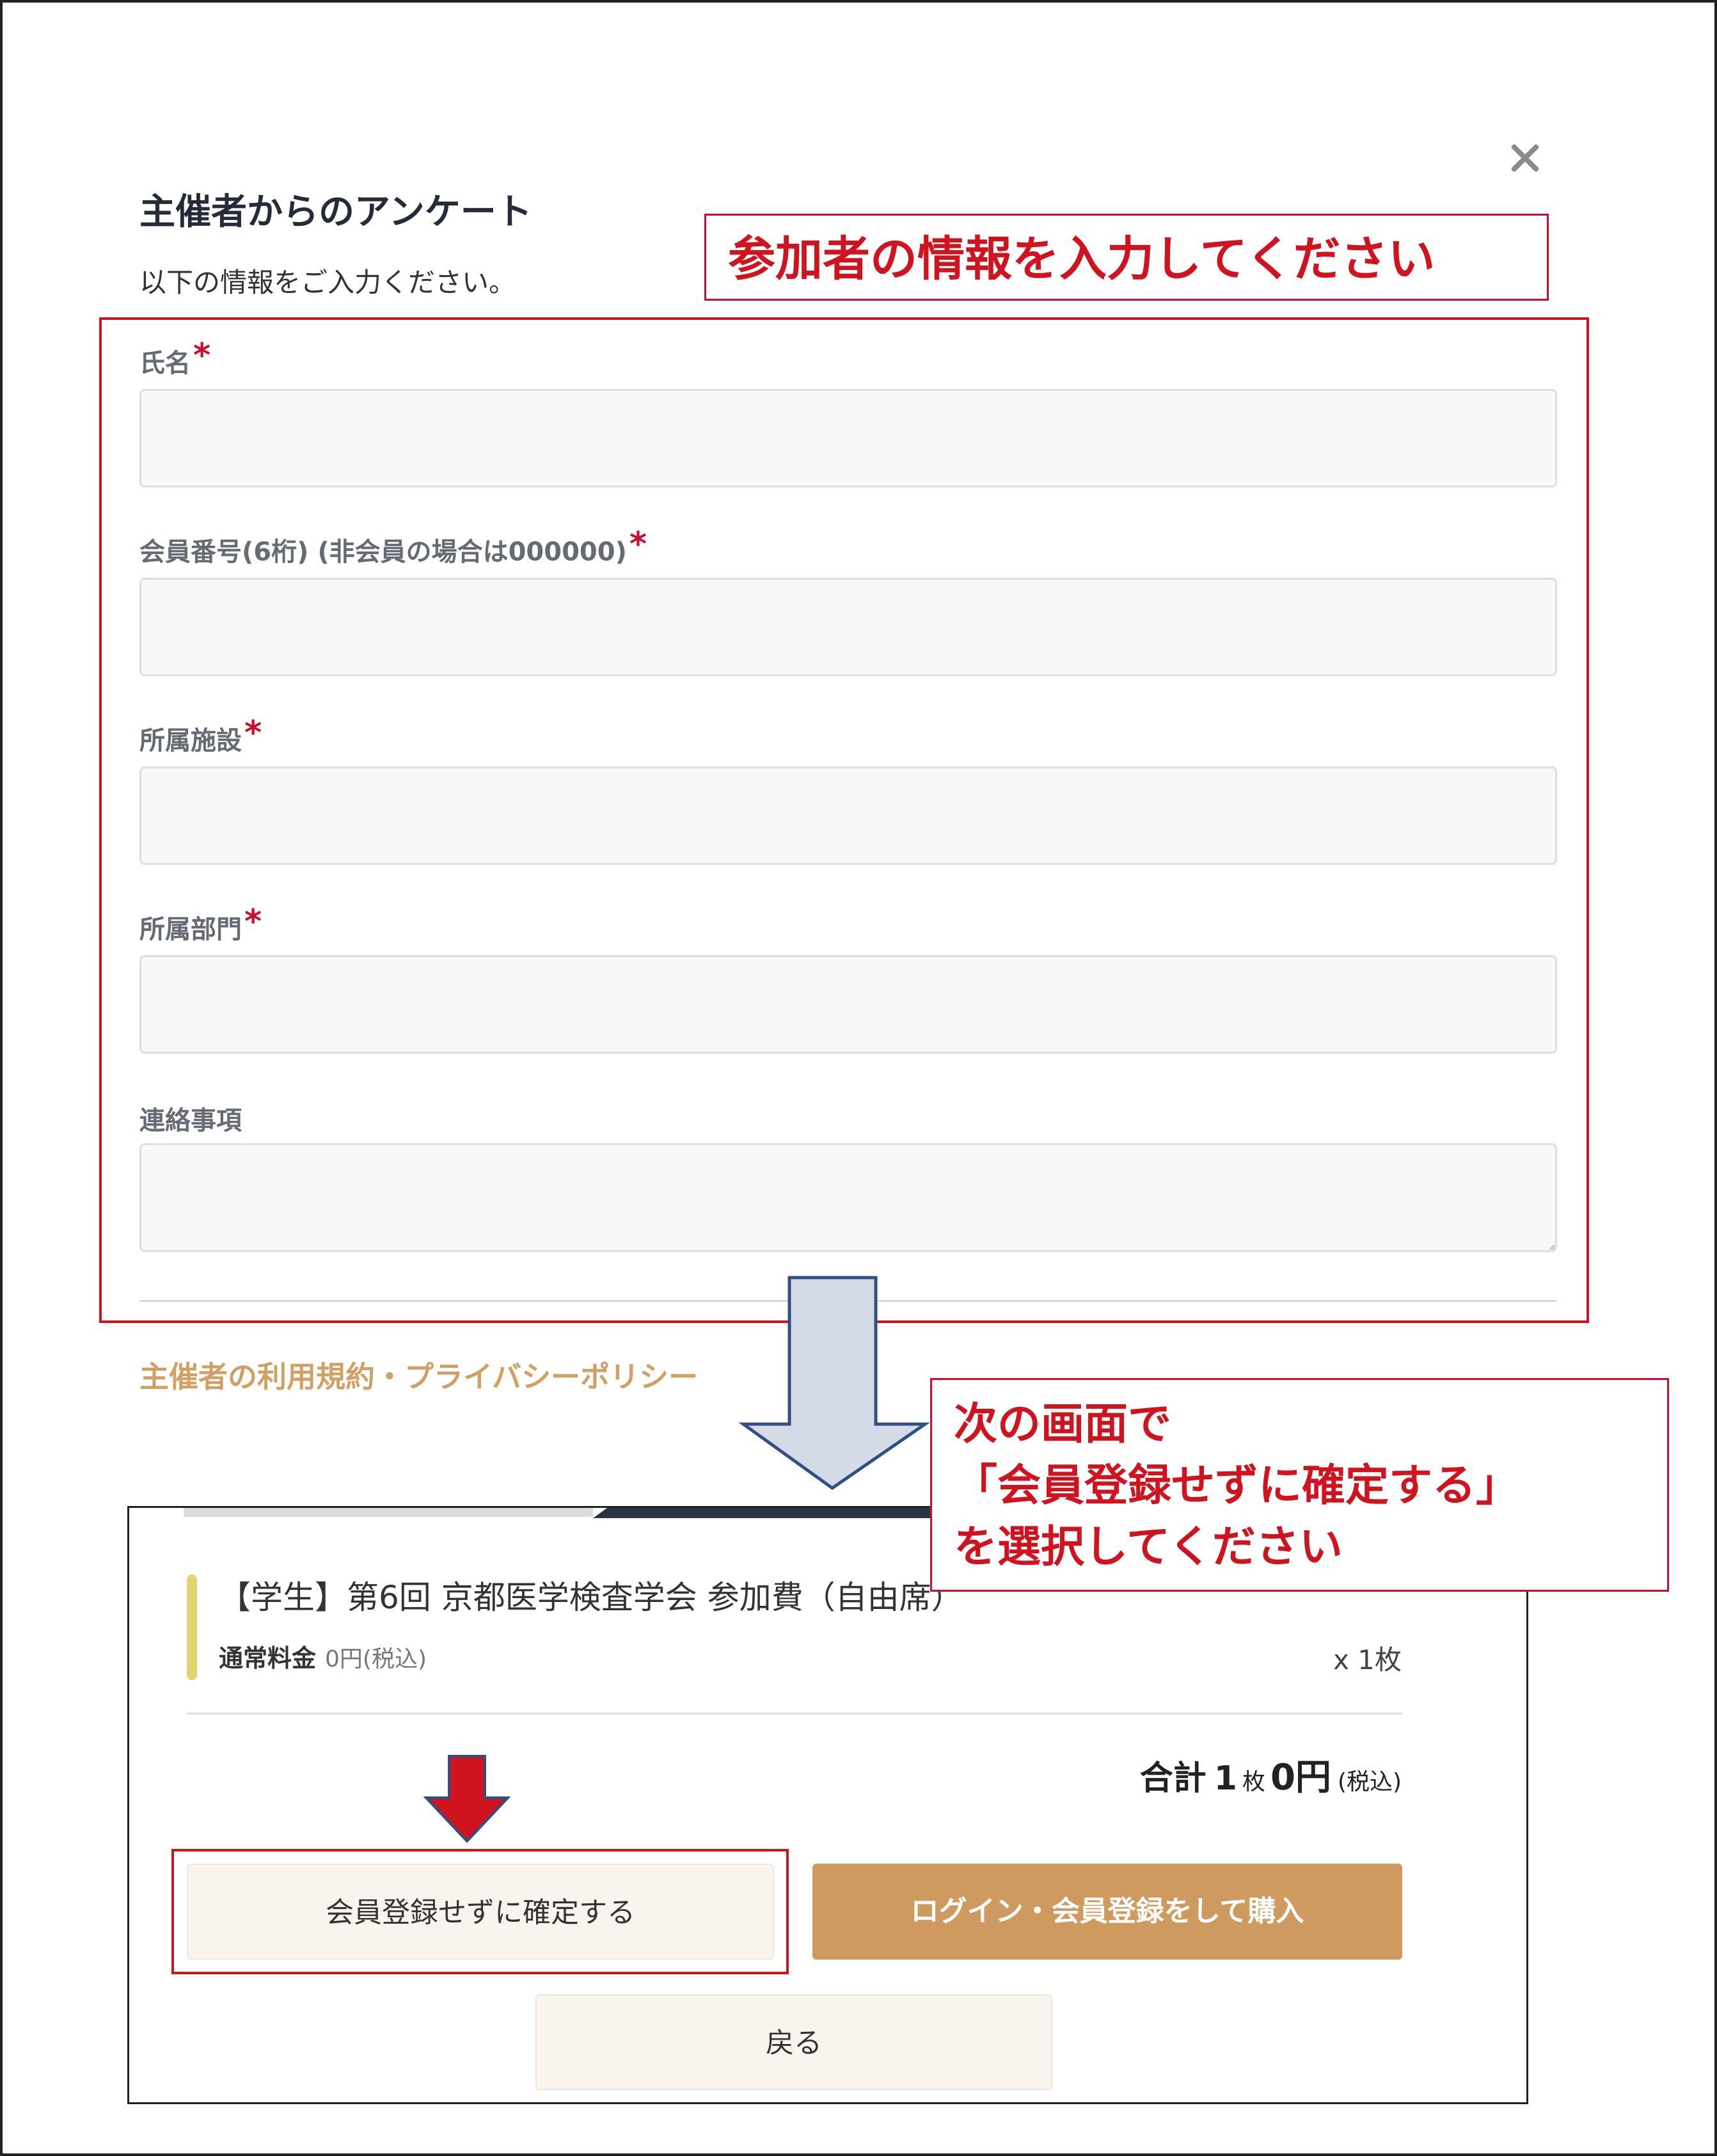 The image size is (1717, 2156). I want to click on field-label-notes: 連絡事項, so click(190, 1118).